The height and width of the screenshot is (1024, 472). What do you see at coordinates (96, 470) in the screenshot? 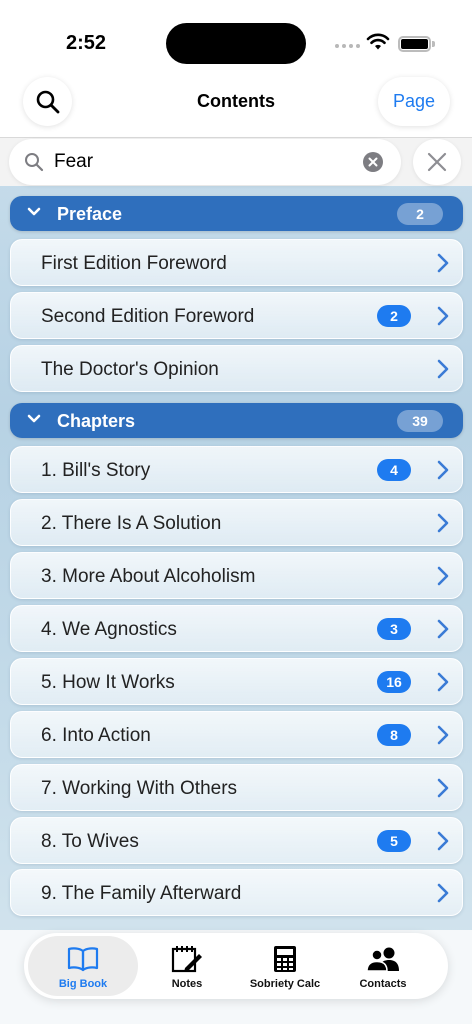
I see `list-item-label: 1. Bill's Story` at bounding box center [96, 470].